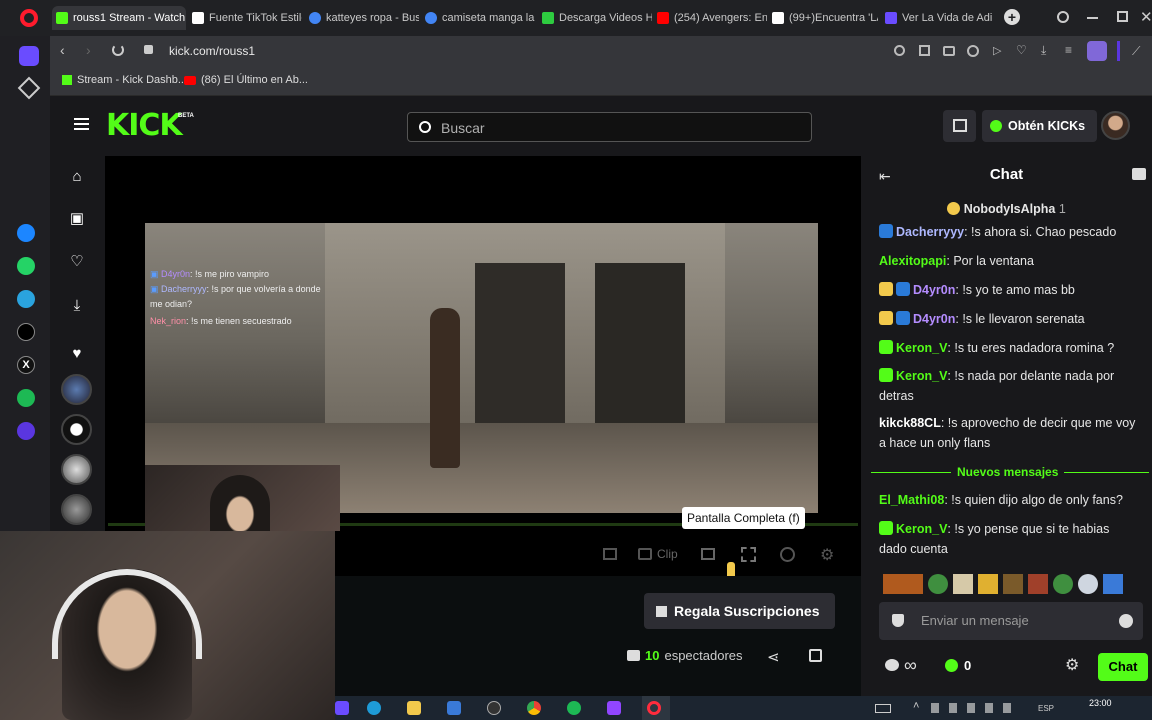 This screenshot has width=1152, height=720. I want to click on obs-icon, so click(494, 708).